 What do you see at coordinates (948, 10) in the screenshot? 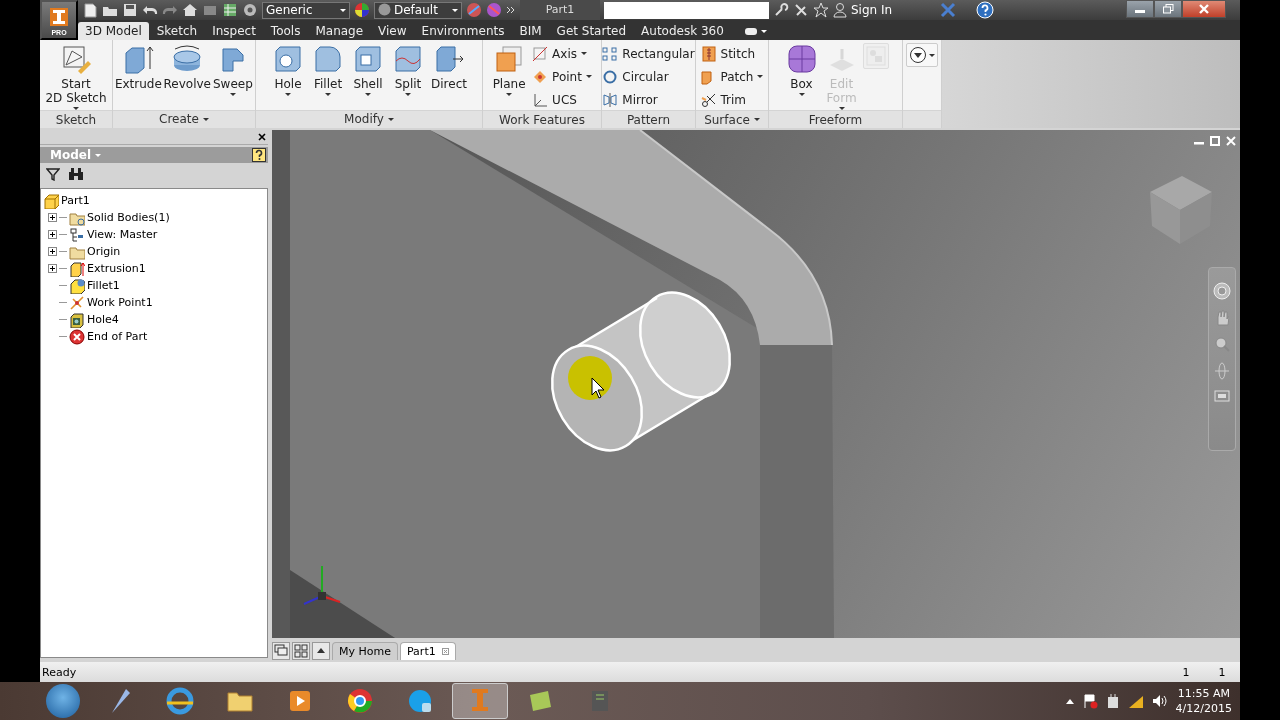
I see `x-logo-icon` at bounding box center [948, 10].